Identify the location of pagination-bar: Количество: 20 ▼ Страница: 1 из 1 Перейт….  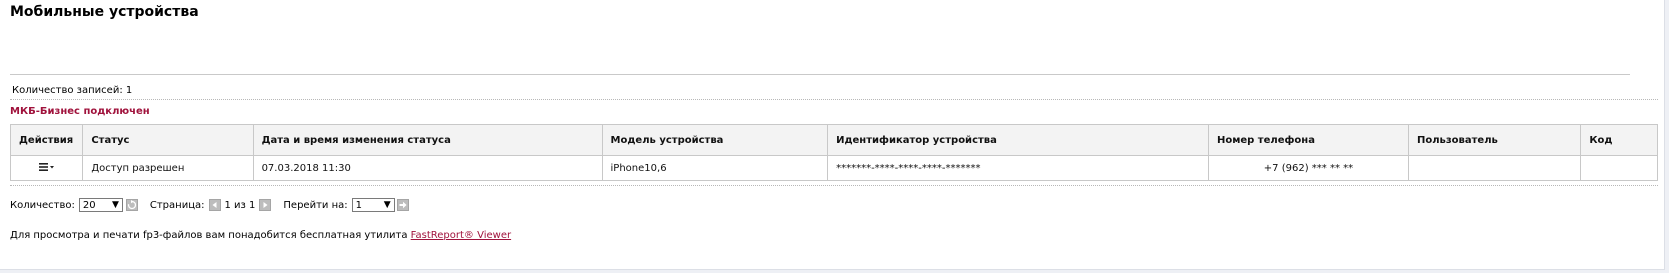
(209, 205).